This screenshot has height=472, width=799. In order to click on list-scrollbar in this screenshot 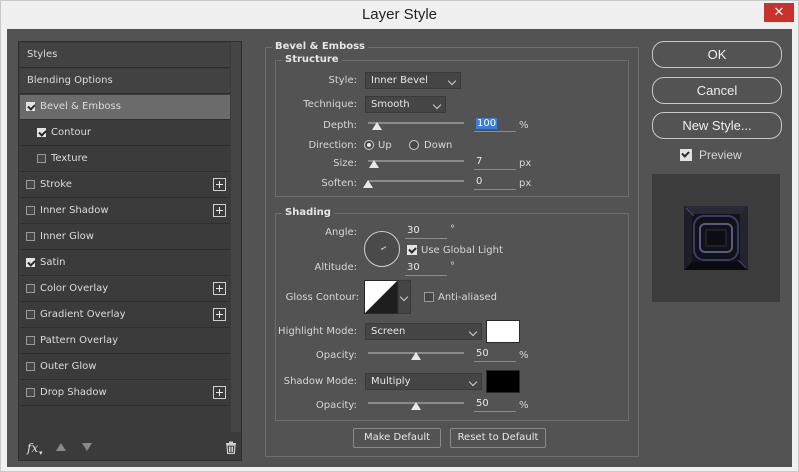, I will do `click(236, 237)`.